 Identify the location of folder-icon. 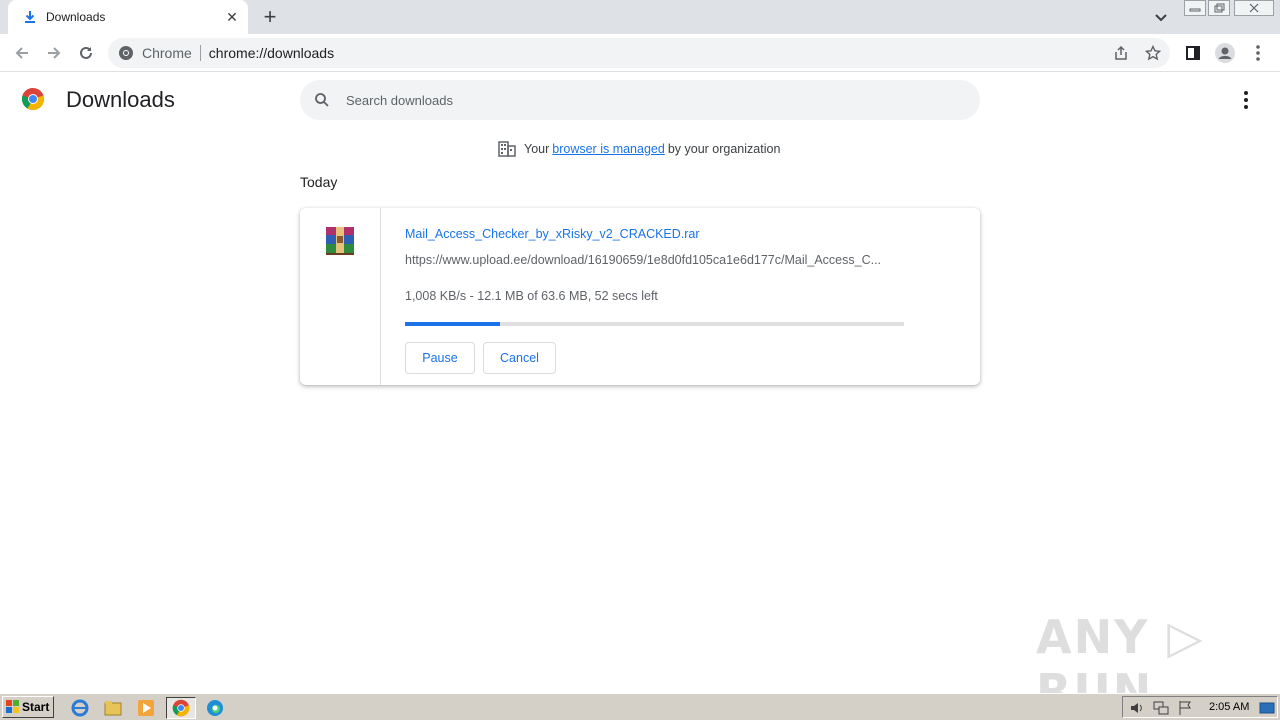
(113, 708).